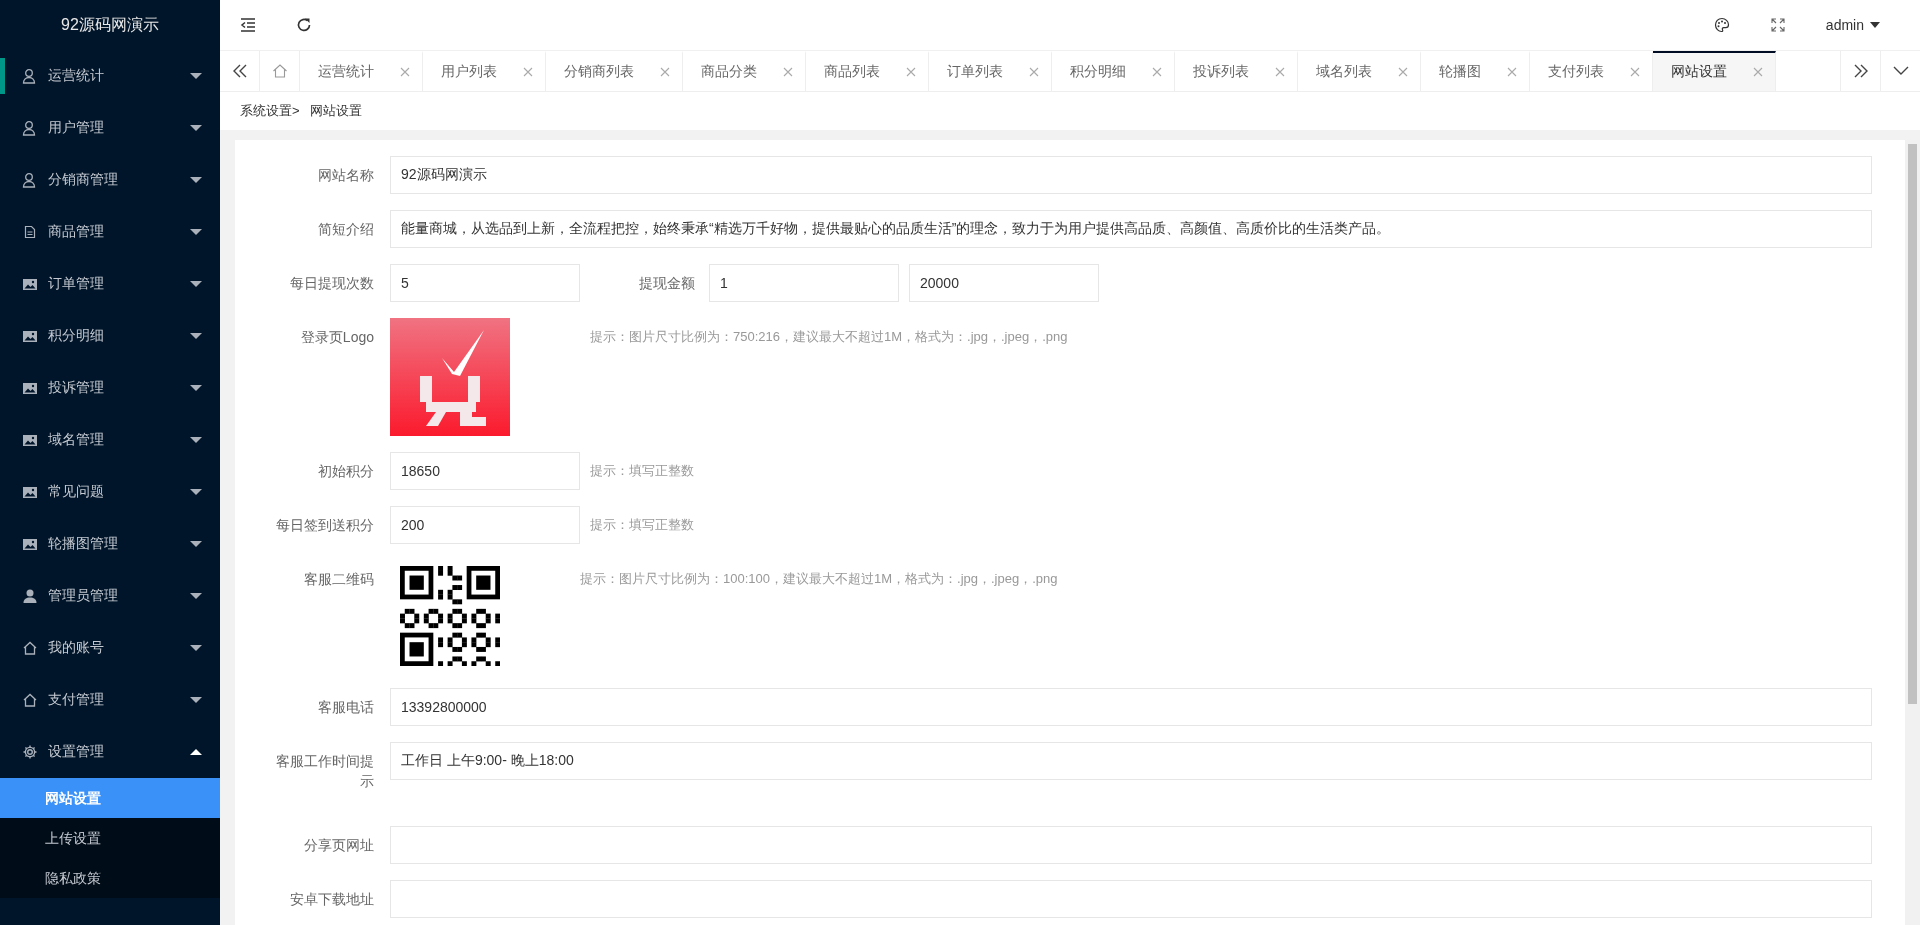 The image size is (1920, 925). I want to click on palette-icon, so click(1721, 25).